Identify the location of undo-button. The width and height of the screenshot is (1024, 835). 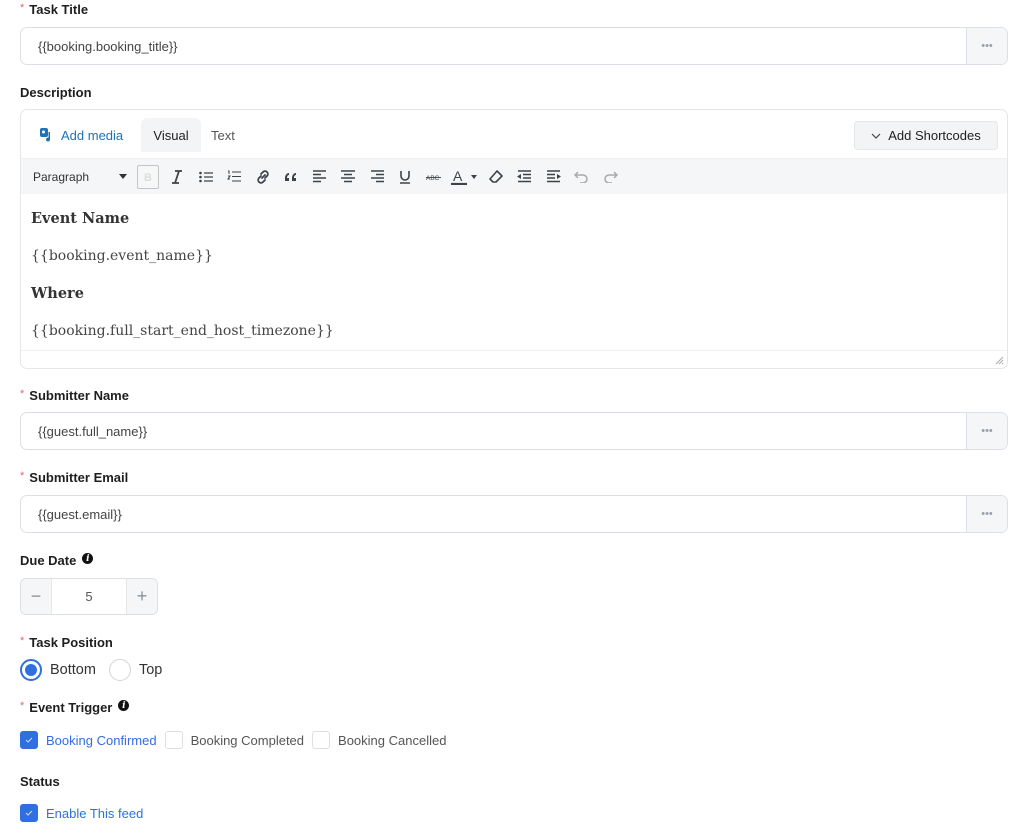
(582, 177).